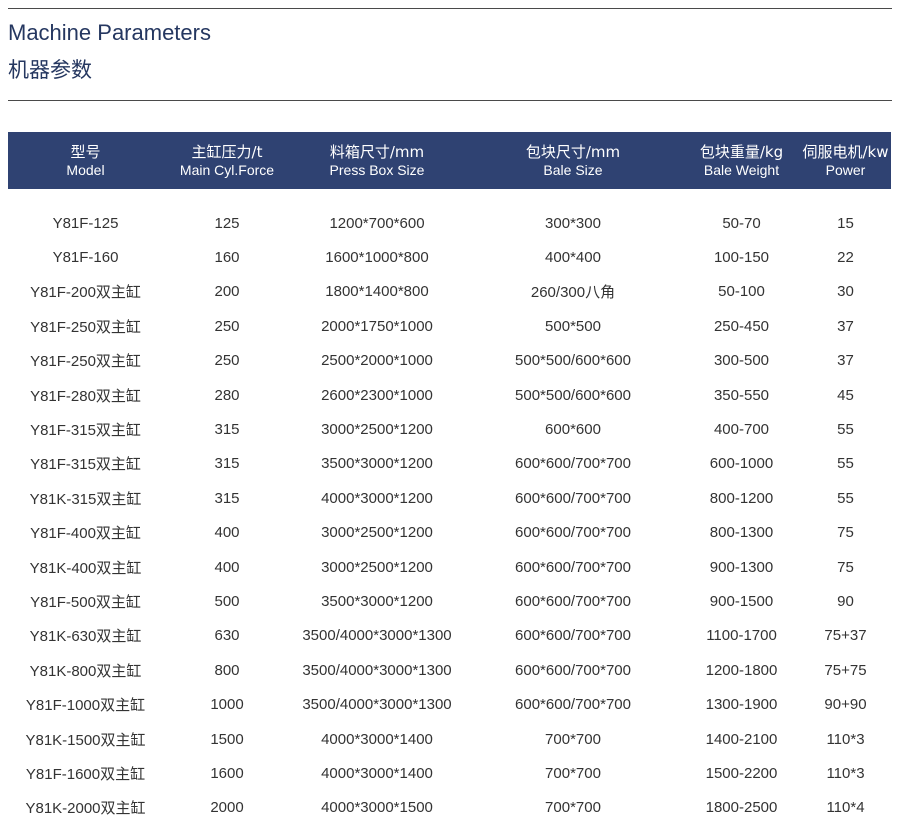  Describe the element at coordinates (741, 151) in the screenshot. I see `column-header-zh: 包块重量/kg` at that location.